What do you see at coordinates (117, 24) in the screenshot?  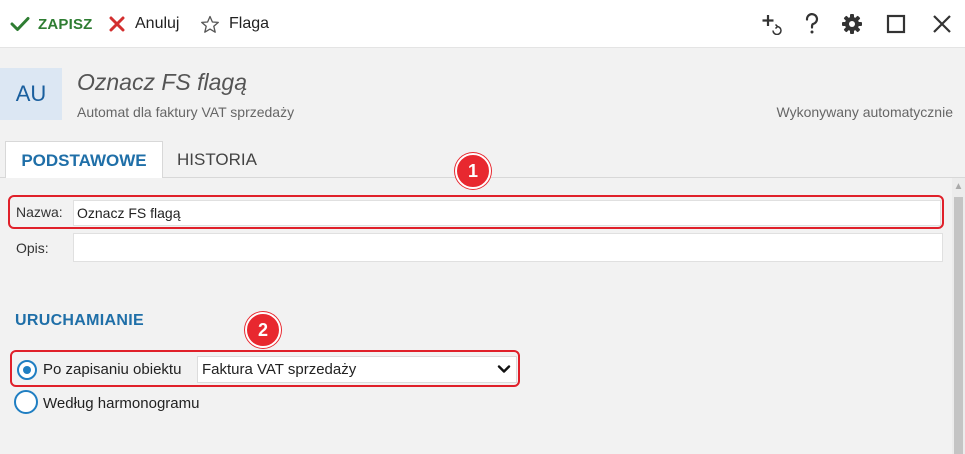 I see `x-icon` at bounding box center [117, 24].